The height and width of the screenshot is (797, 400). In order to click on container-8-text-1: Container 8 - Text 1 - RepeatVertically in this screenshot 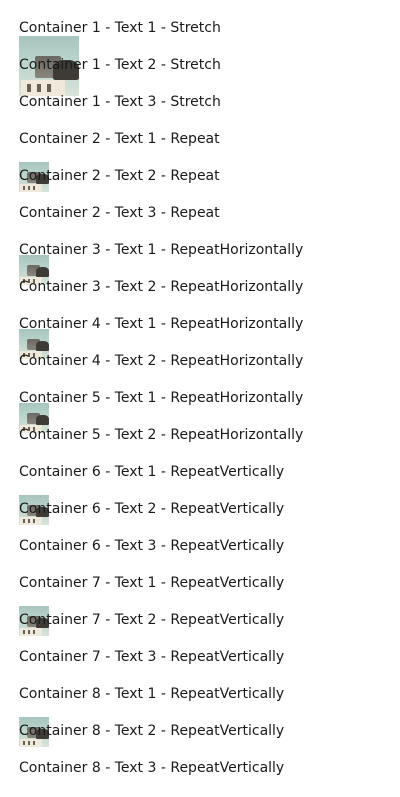, I will do `click(152, 694)`.